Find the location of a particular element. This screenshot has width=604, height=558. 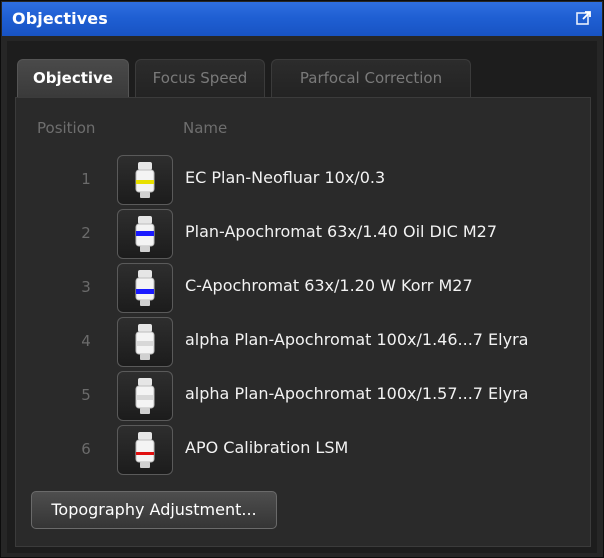

position-number: 6 is located at coordinates (86, 449).